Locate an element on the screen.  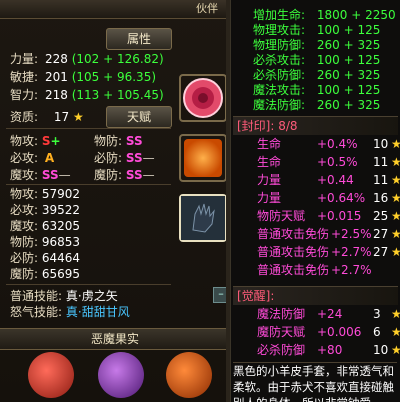
combat-label: 必攻: is located at coordinates (24, 210).